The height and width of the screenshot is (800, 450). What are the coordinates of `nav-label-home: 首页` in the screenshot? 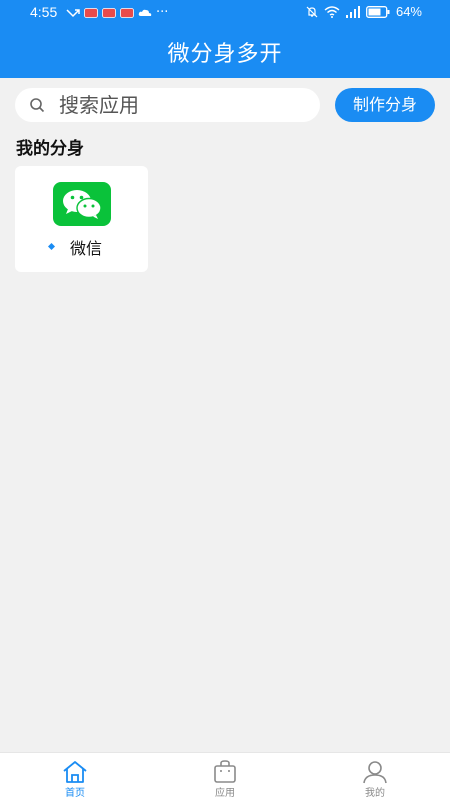 It's located at (75, 793).